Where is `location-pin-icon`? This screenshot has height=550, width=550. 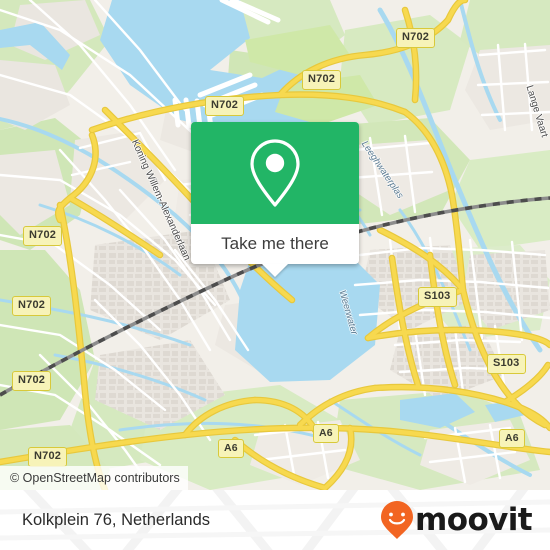
location-pin-icon is located at coordinates (275, 173).